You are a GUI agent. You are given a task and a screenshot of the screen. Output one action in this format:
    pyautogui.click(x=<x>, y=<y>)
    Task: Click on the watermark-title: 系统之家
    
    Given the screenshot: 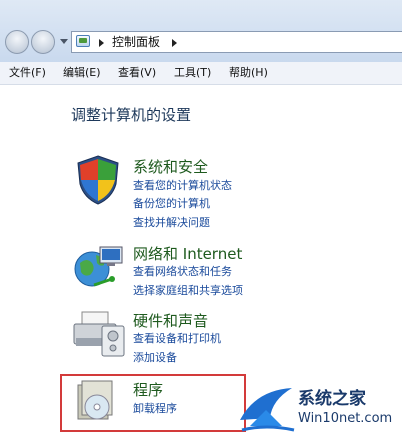 What is the action you would take?
    pyautogui.click(x=332, y=399)
    